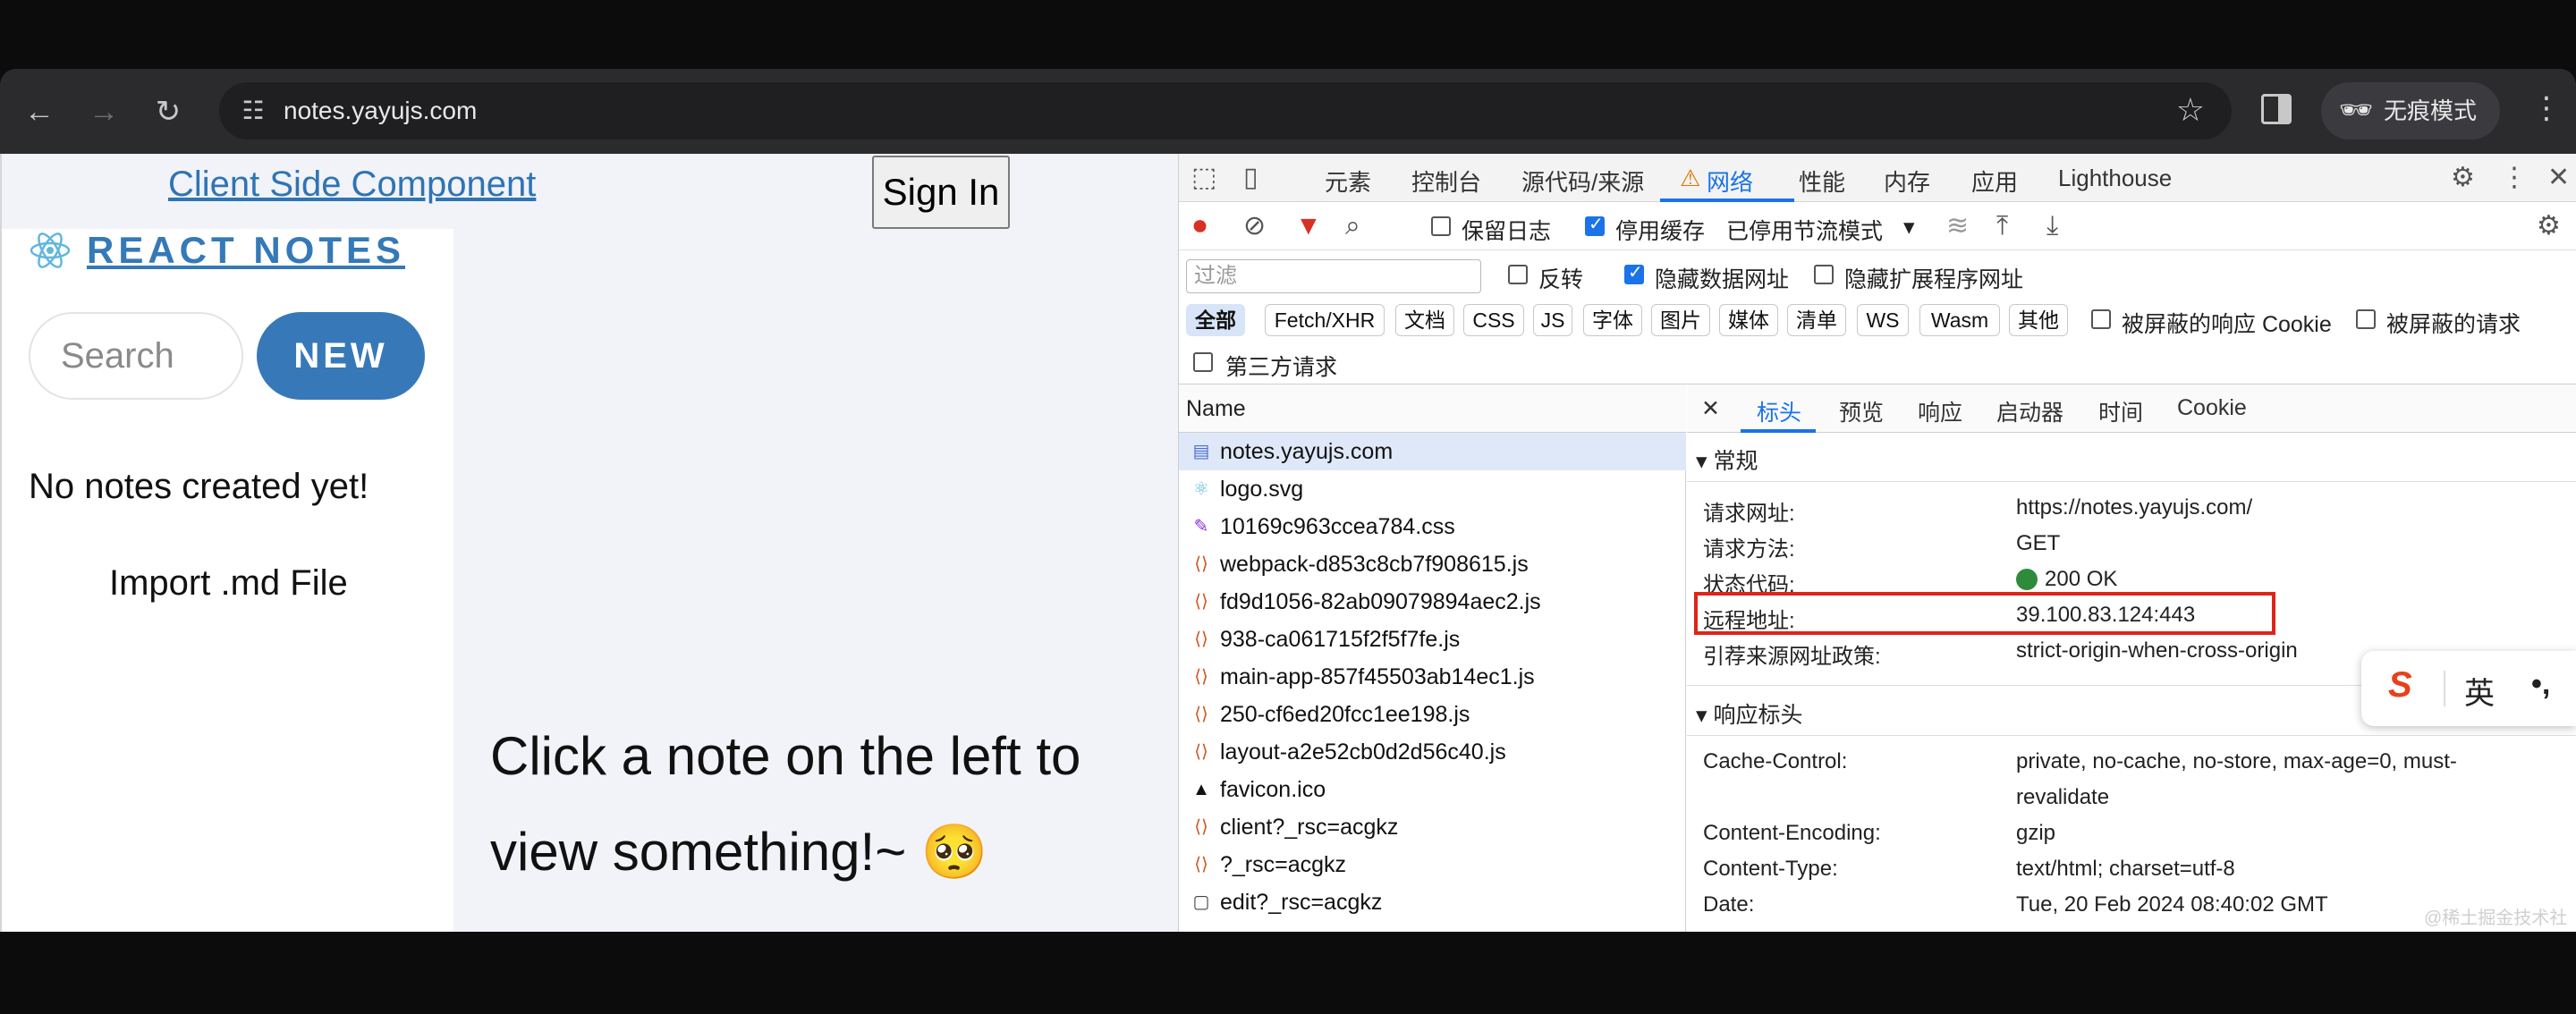  What do you see at coordinates (1352, 226) in the screenshot?
I see `search-icon: ⌕` at bounding box center [1352, 226].